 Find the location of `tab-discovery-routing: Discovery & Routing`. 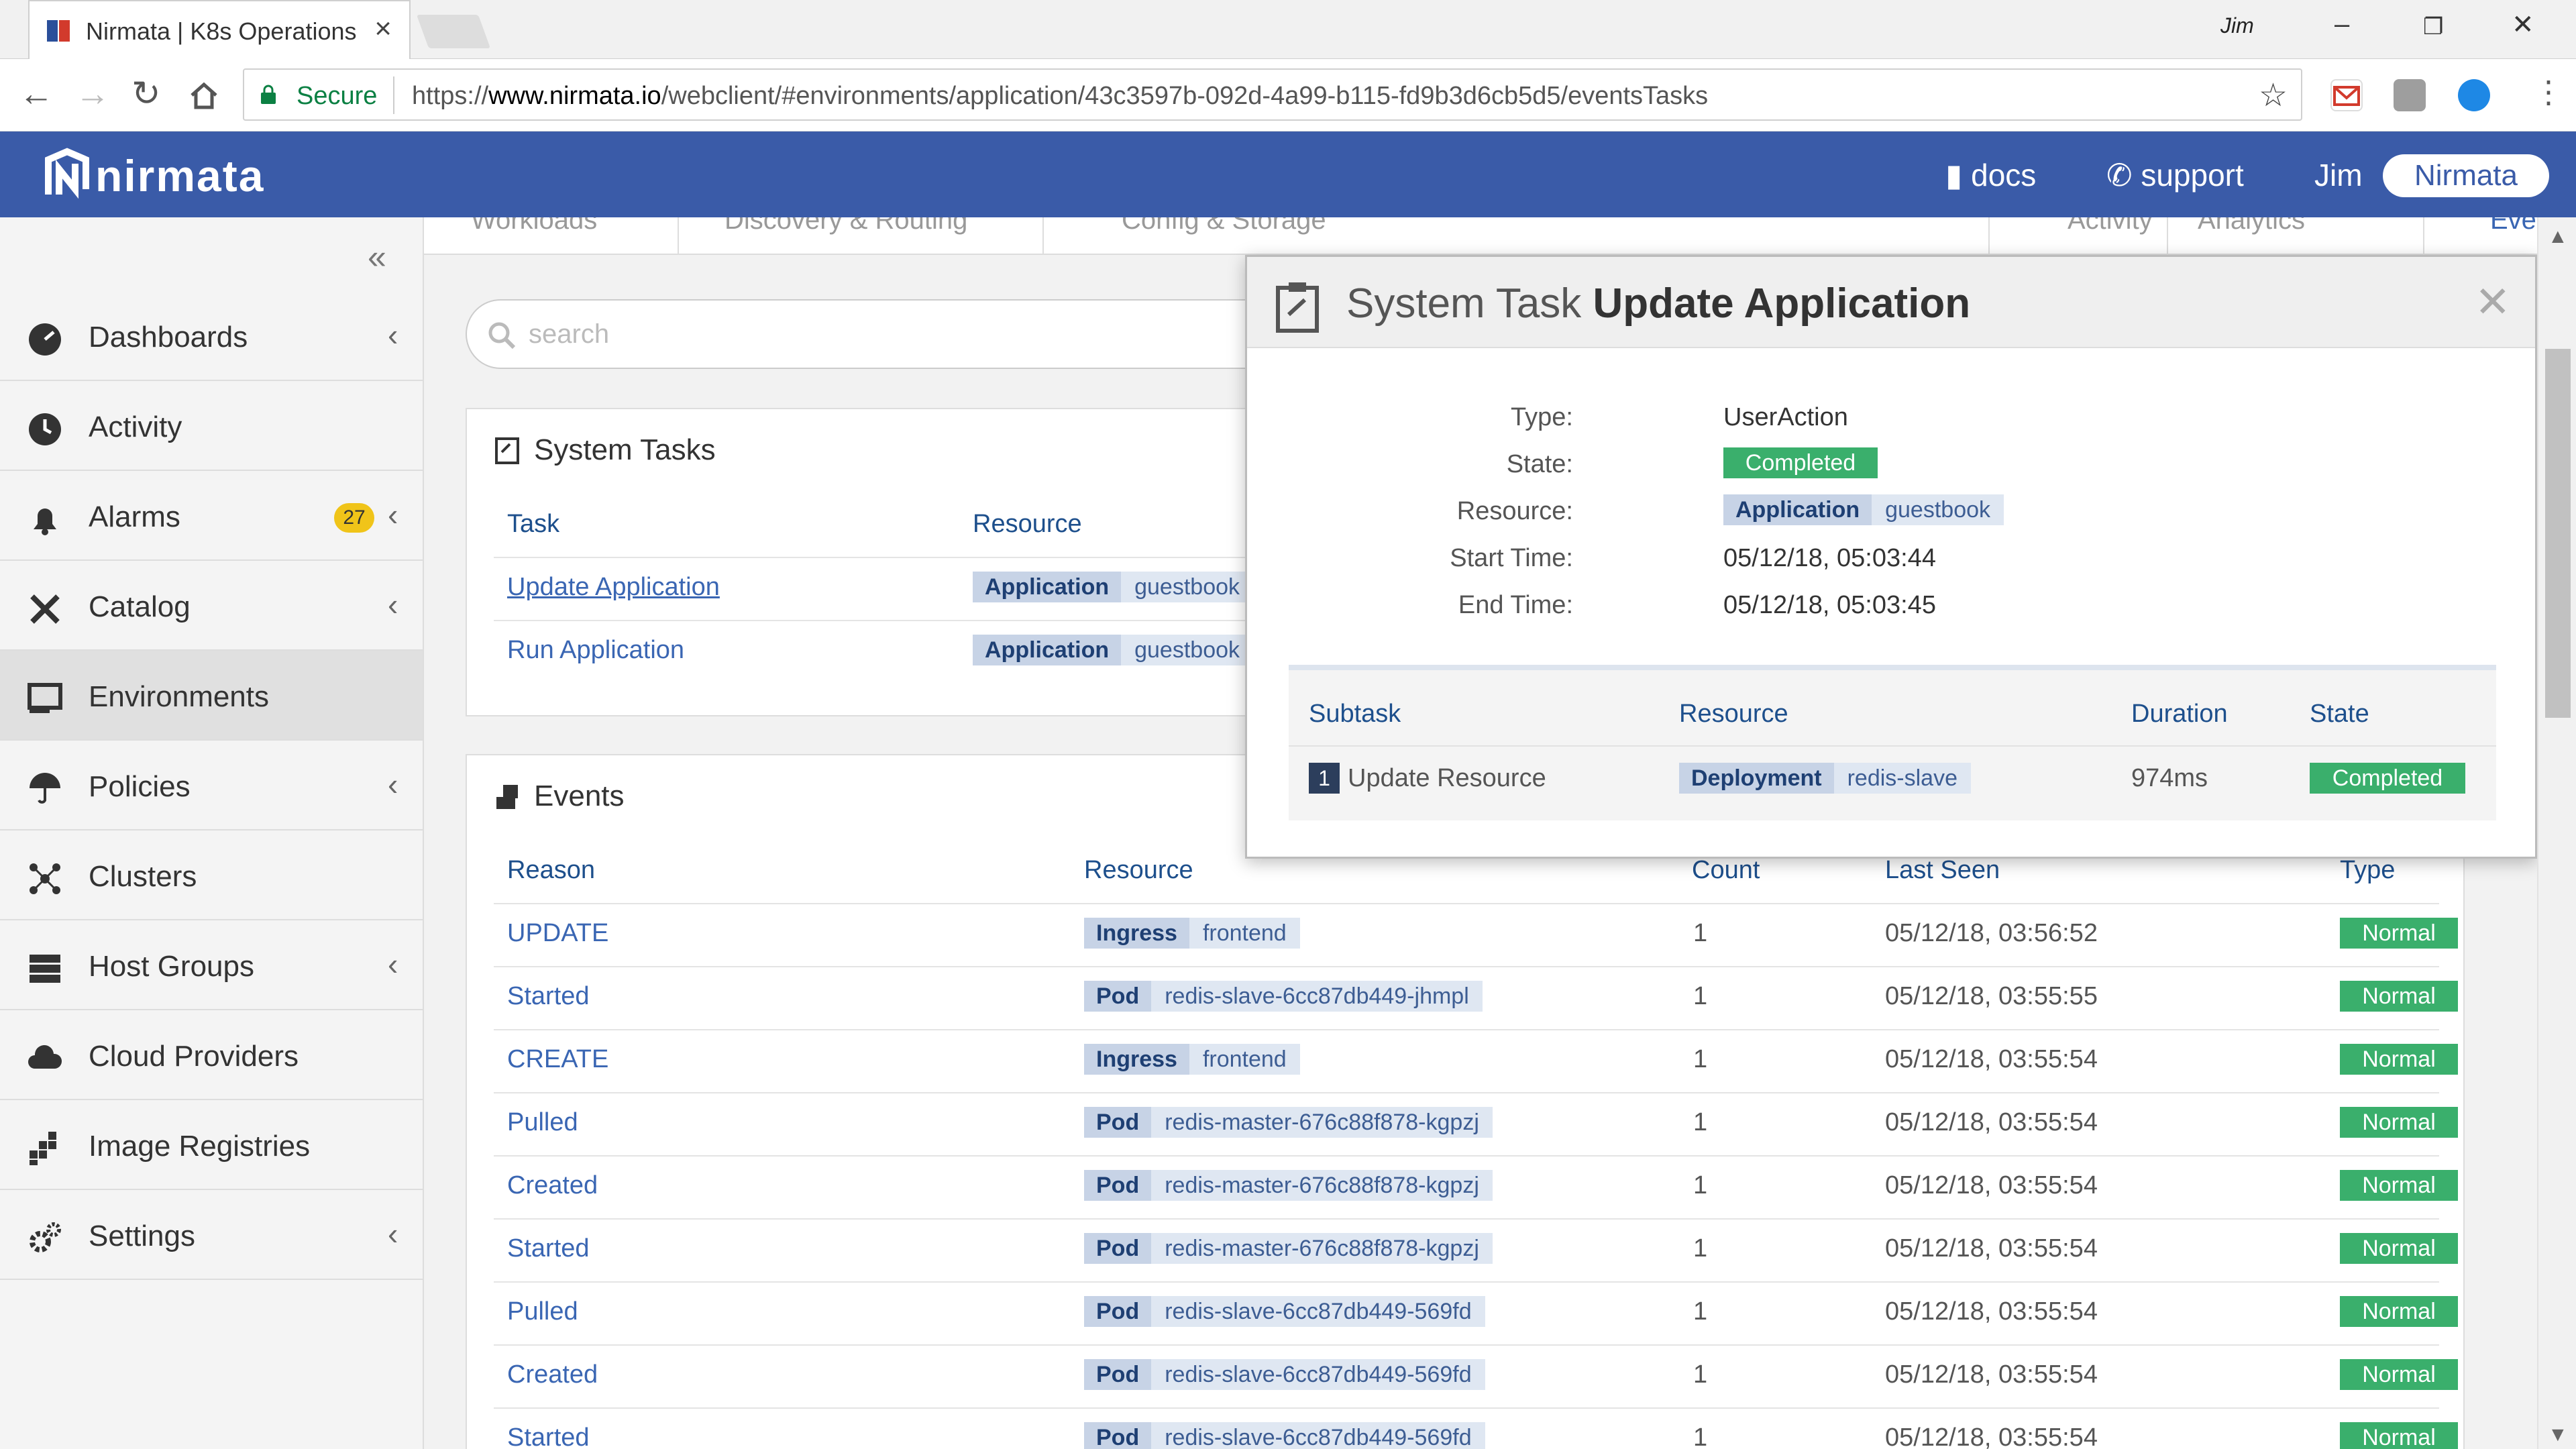

tab-discovery-routing: Discovery & Routing is located at coordinates (845, 226).